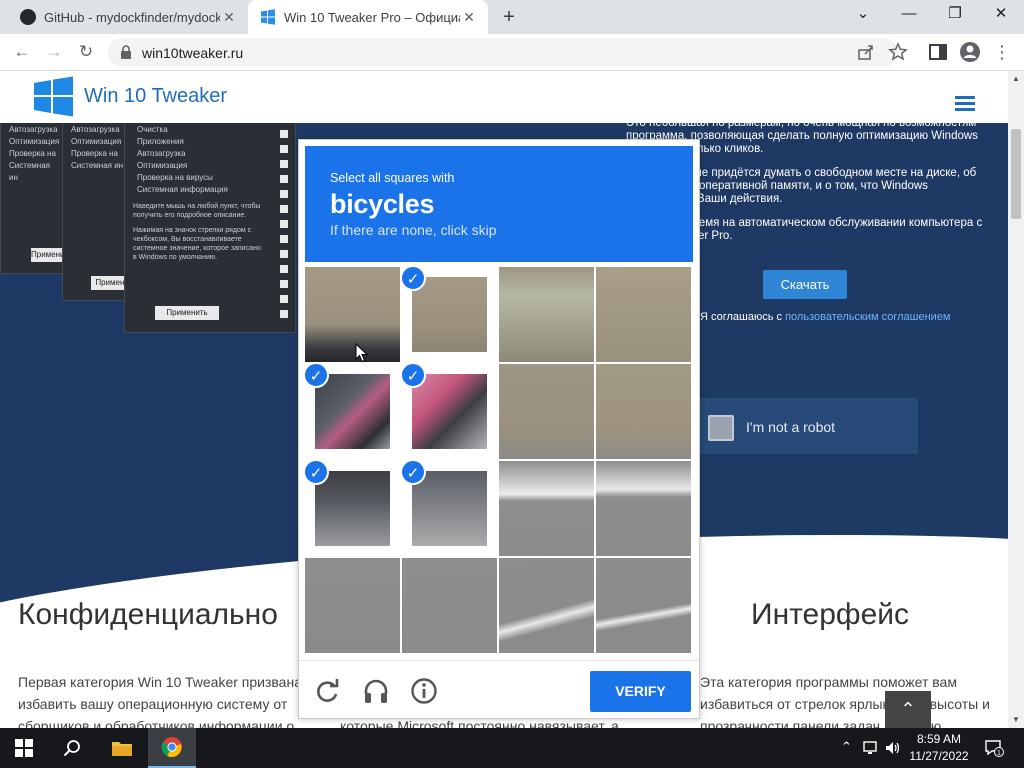  I want to click on start-button, so click(24, 748).